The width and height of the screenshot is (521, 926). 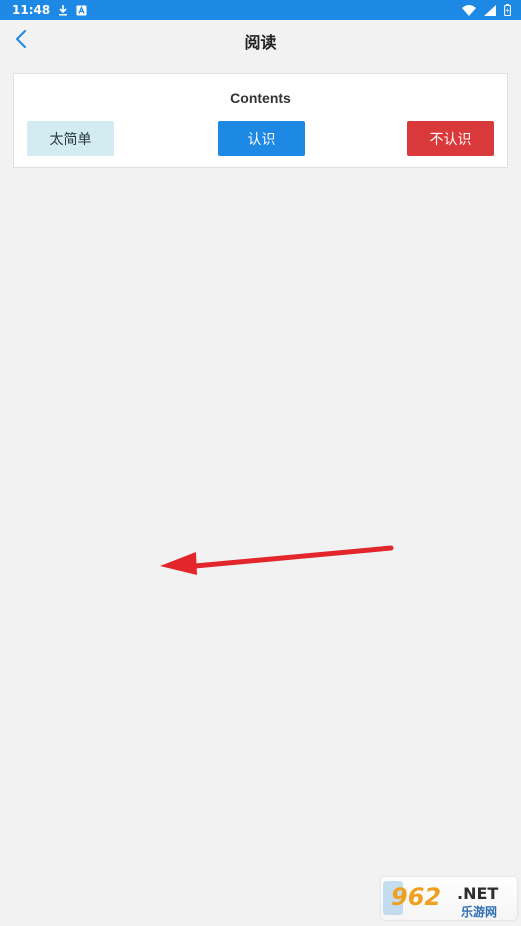 I want to click on status-left: 11:48, so click(x=49, y=10).